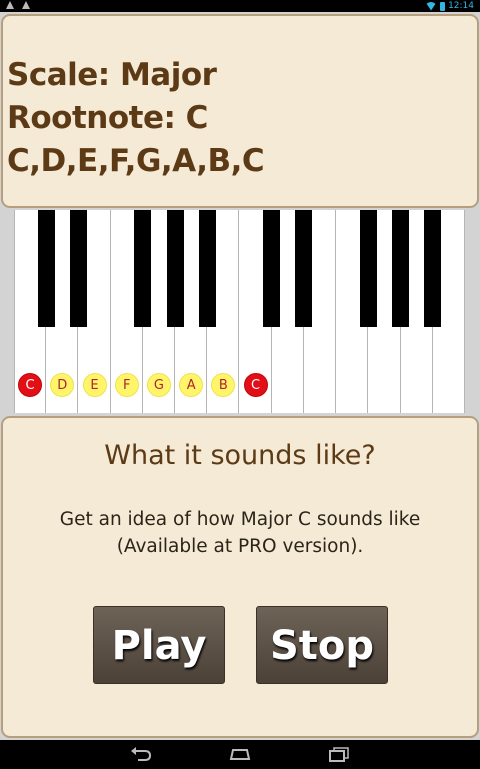  Describe the element at coordinates (461, 6) in the screenshot. I see `status-time: 12:14` at that location.